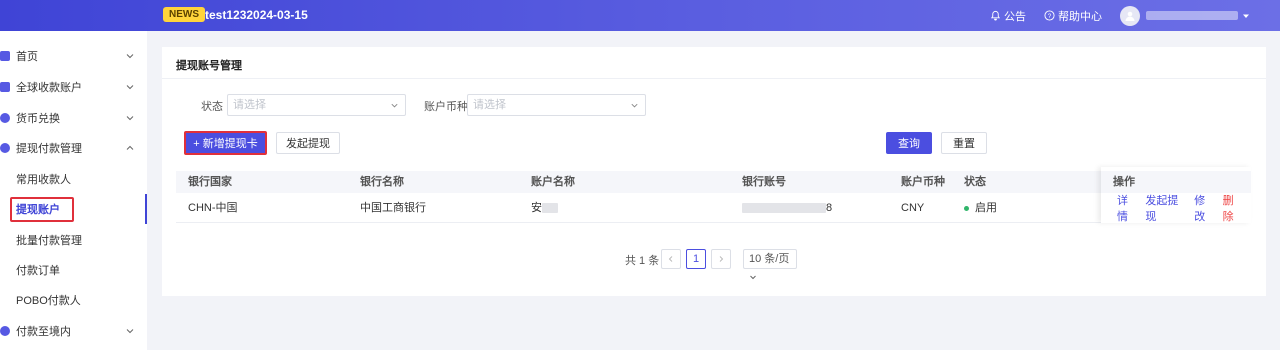  Describe the element at coordinates (713, 182) in the screenshot. I see `table-header: 银行国家 银行名称 账户名称 银行账号 账户币种 状态` at that location.